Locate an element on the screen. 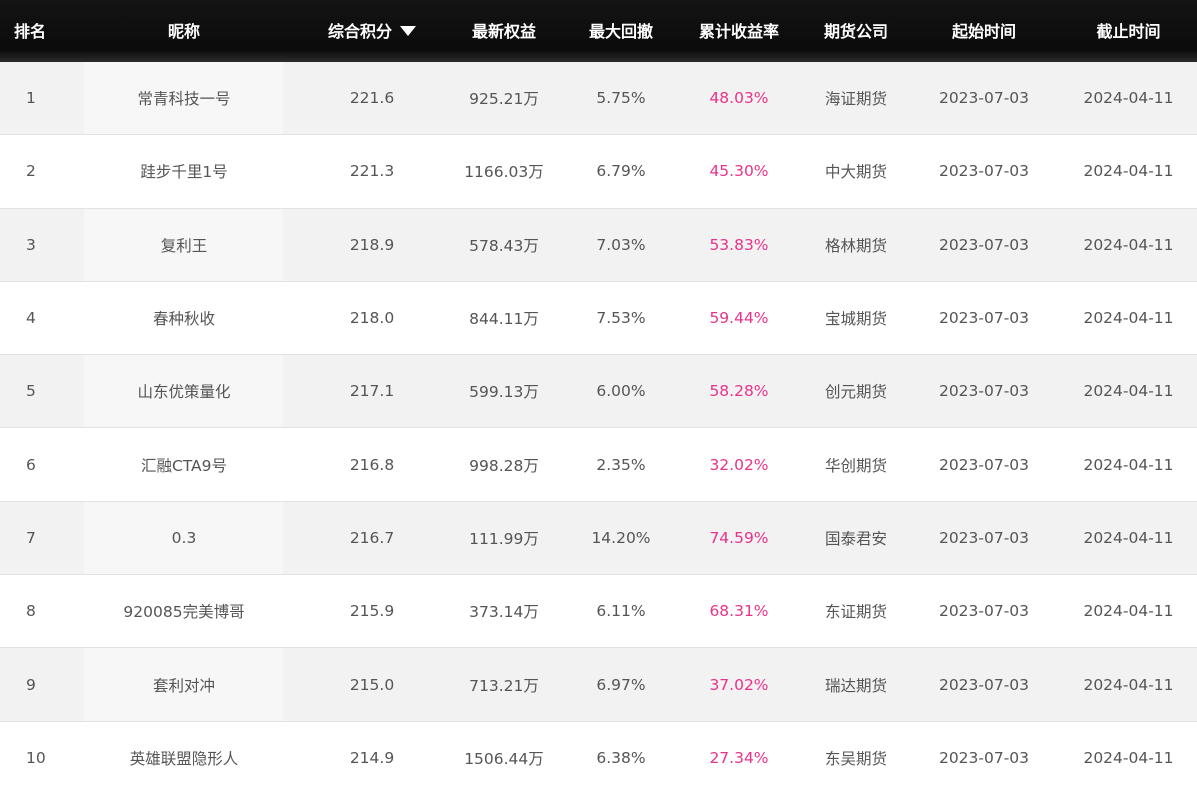 The image size is (1197, 794). cell-nickname: 常青科技一号 is located at coordinates (184, 98).